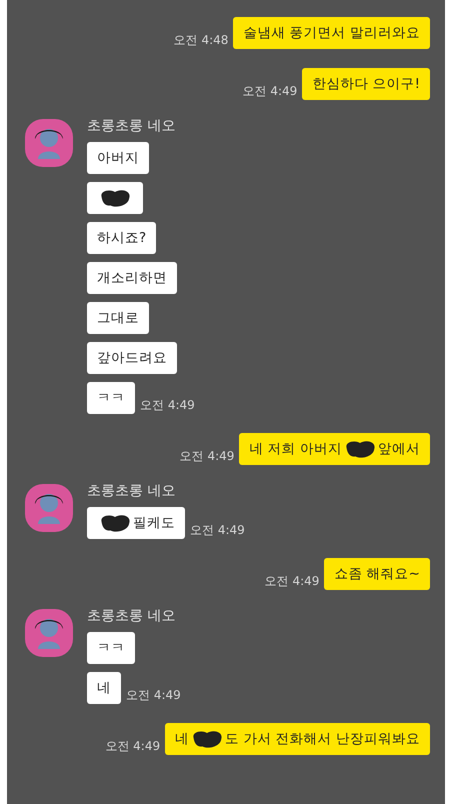 The image size is (452, 804). What do you see at coordinates (297, 739) in the screenshot?
I see `sent-message: 네 도 가서 전화해서 난장피워봐요` at bounding box center [297, 739].